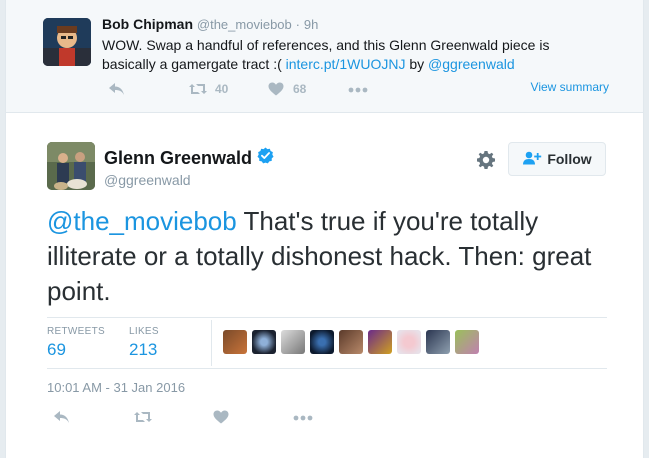  I want to click on like-button, so click(221, 417).